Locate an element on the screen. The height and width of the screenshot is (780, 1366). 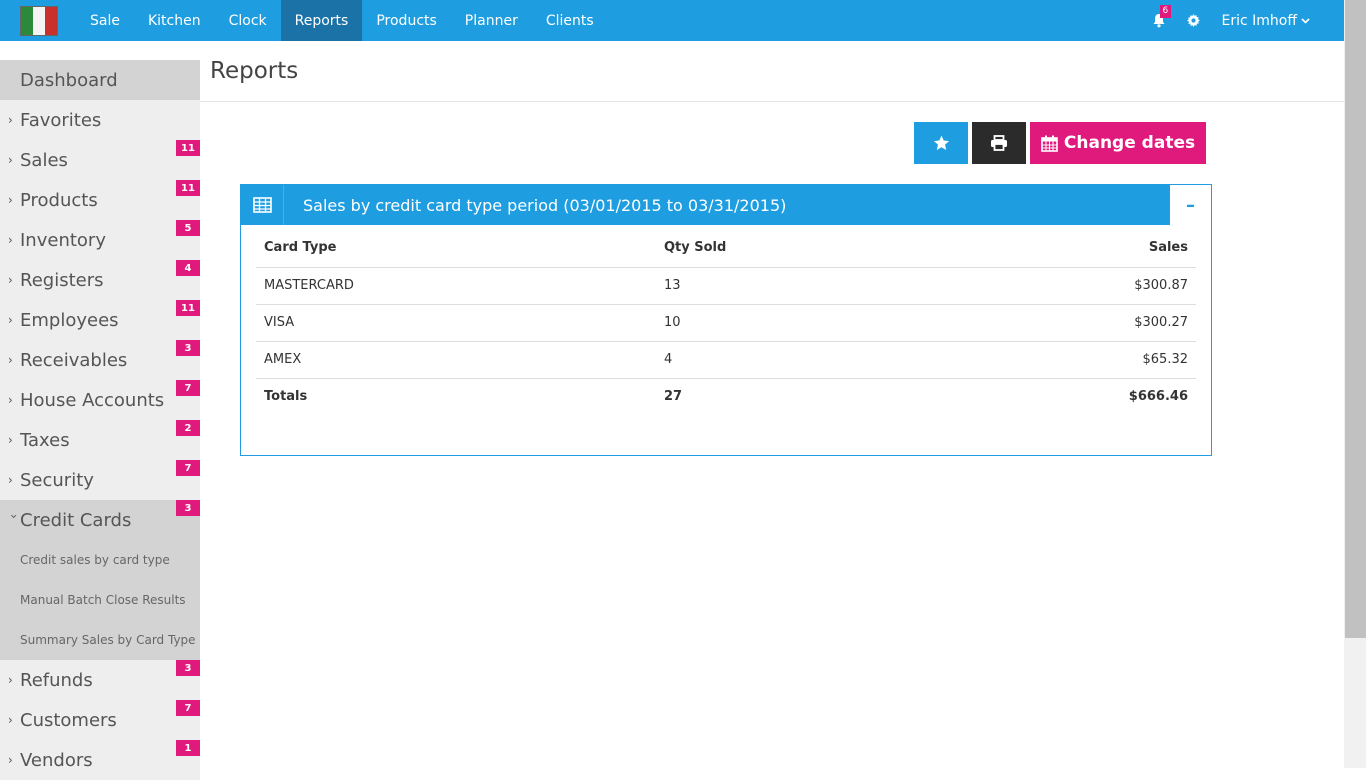
sidebar-item-house-accounts: › House Accounts 7 is located at coordinates (100, 400).